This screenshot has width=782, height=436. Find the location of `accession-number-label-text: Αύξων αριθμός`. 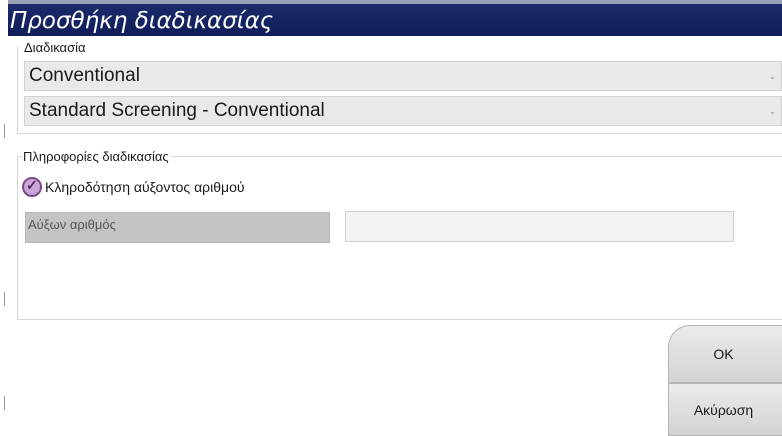

accession-number-label-text: Αύξων αριθμός is located at coordinates (72, 224).